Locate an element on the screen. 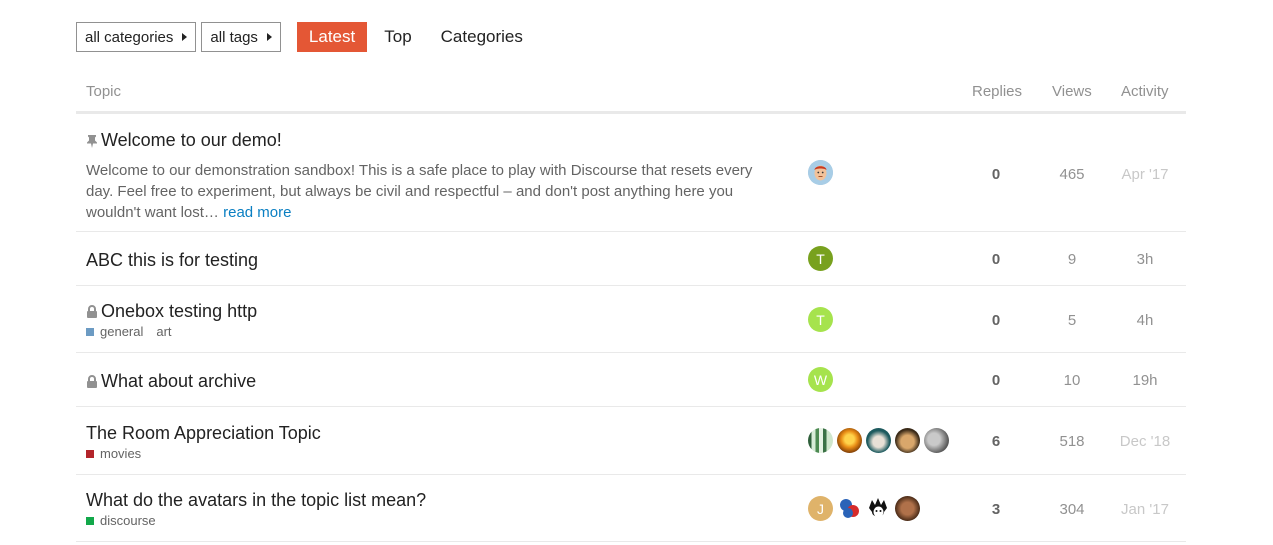 The height and width of the screenshot is (545, 1273). topic-badges: general art is located at coordinates (129, 331).